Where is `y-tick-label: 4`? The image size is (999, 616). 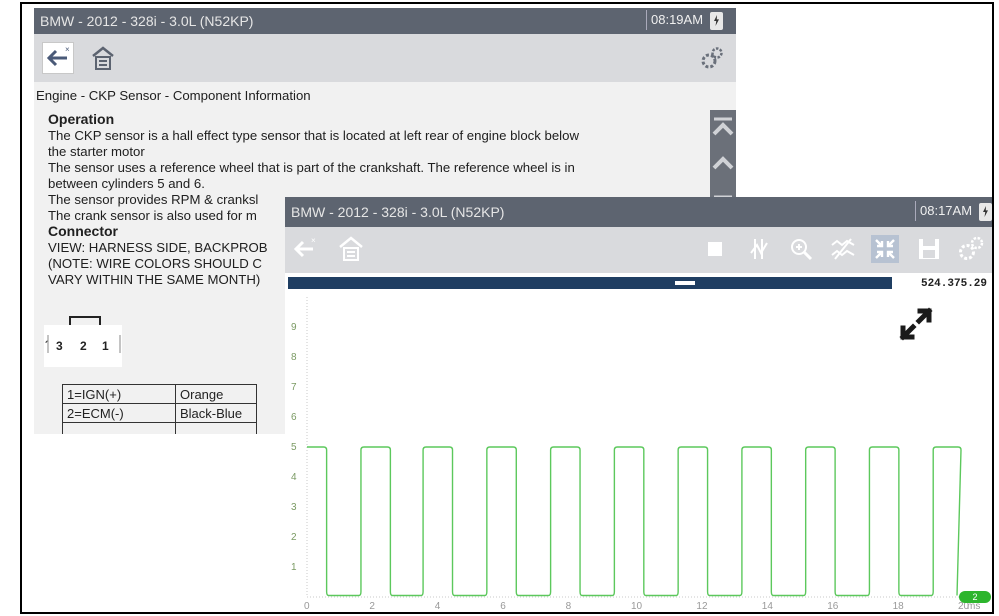
y-tick-label: 4 is located at coordinates (294, 477).